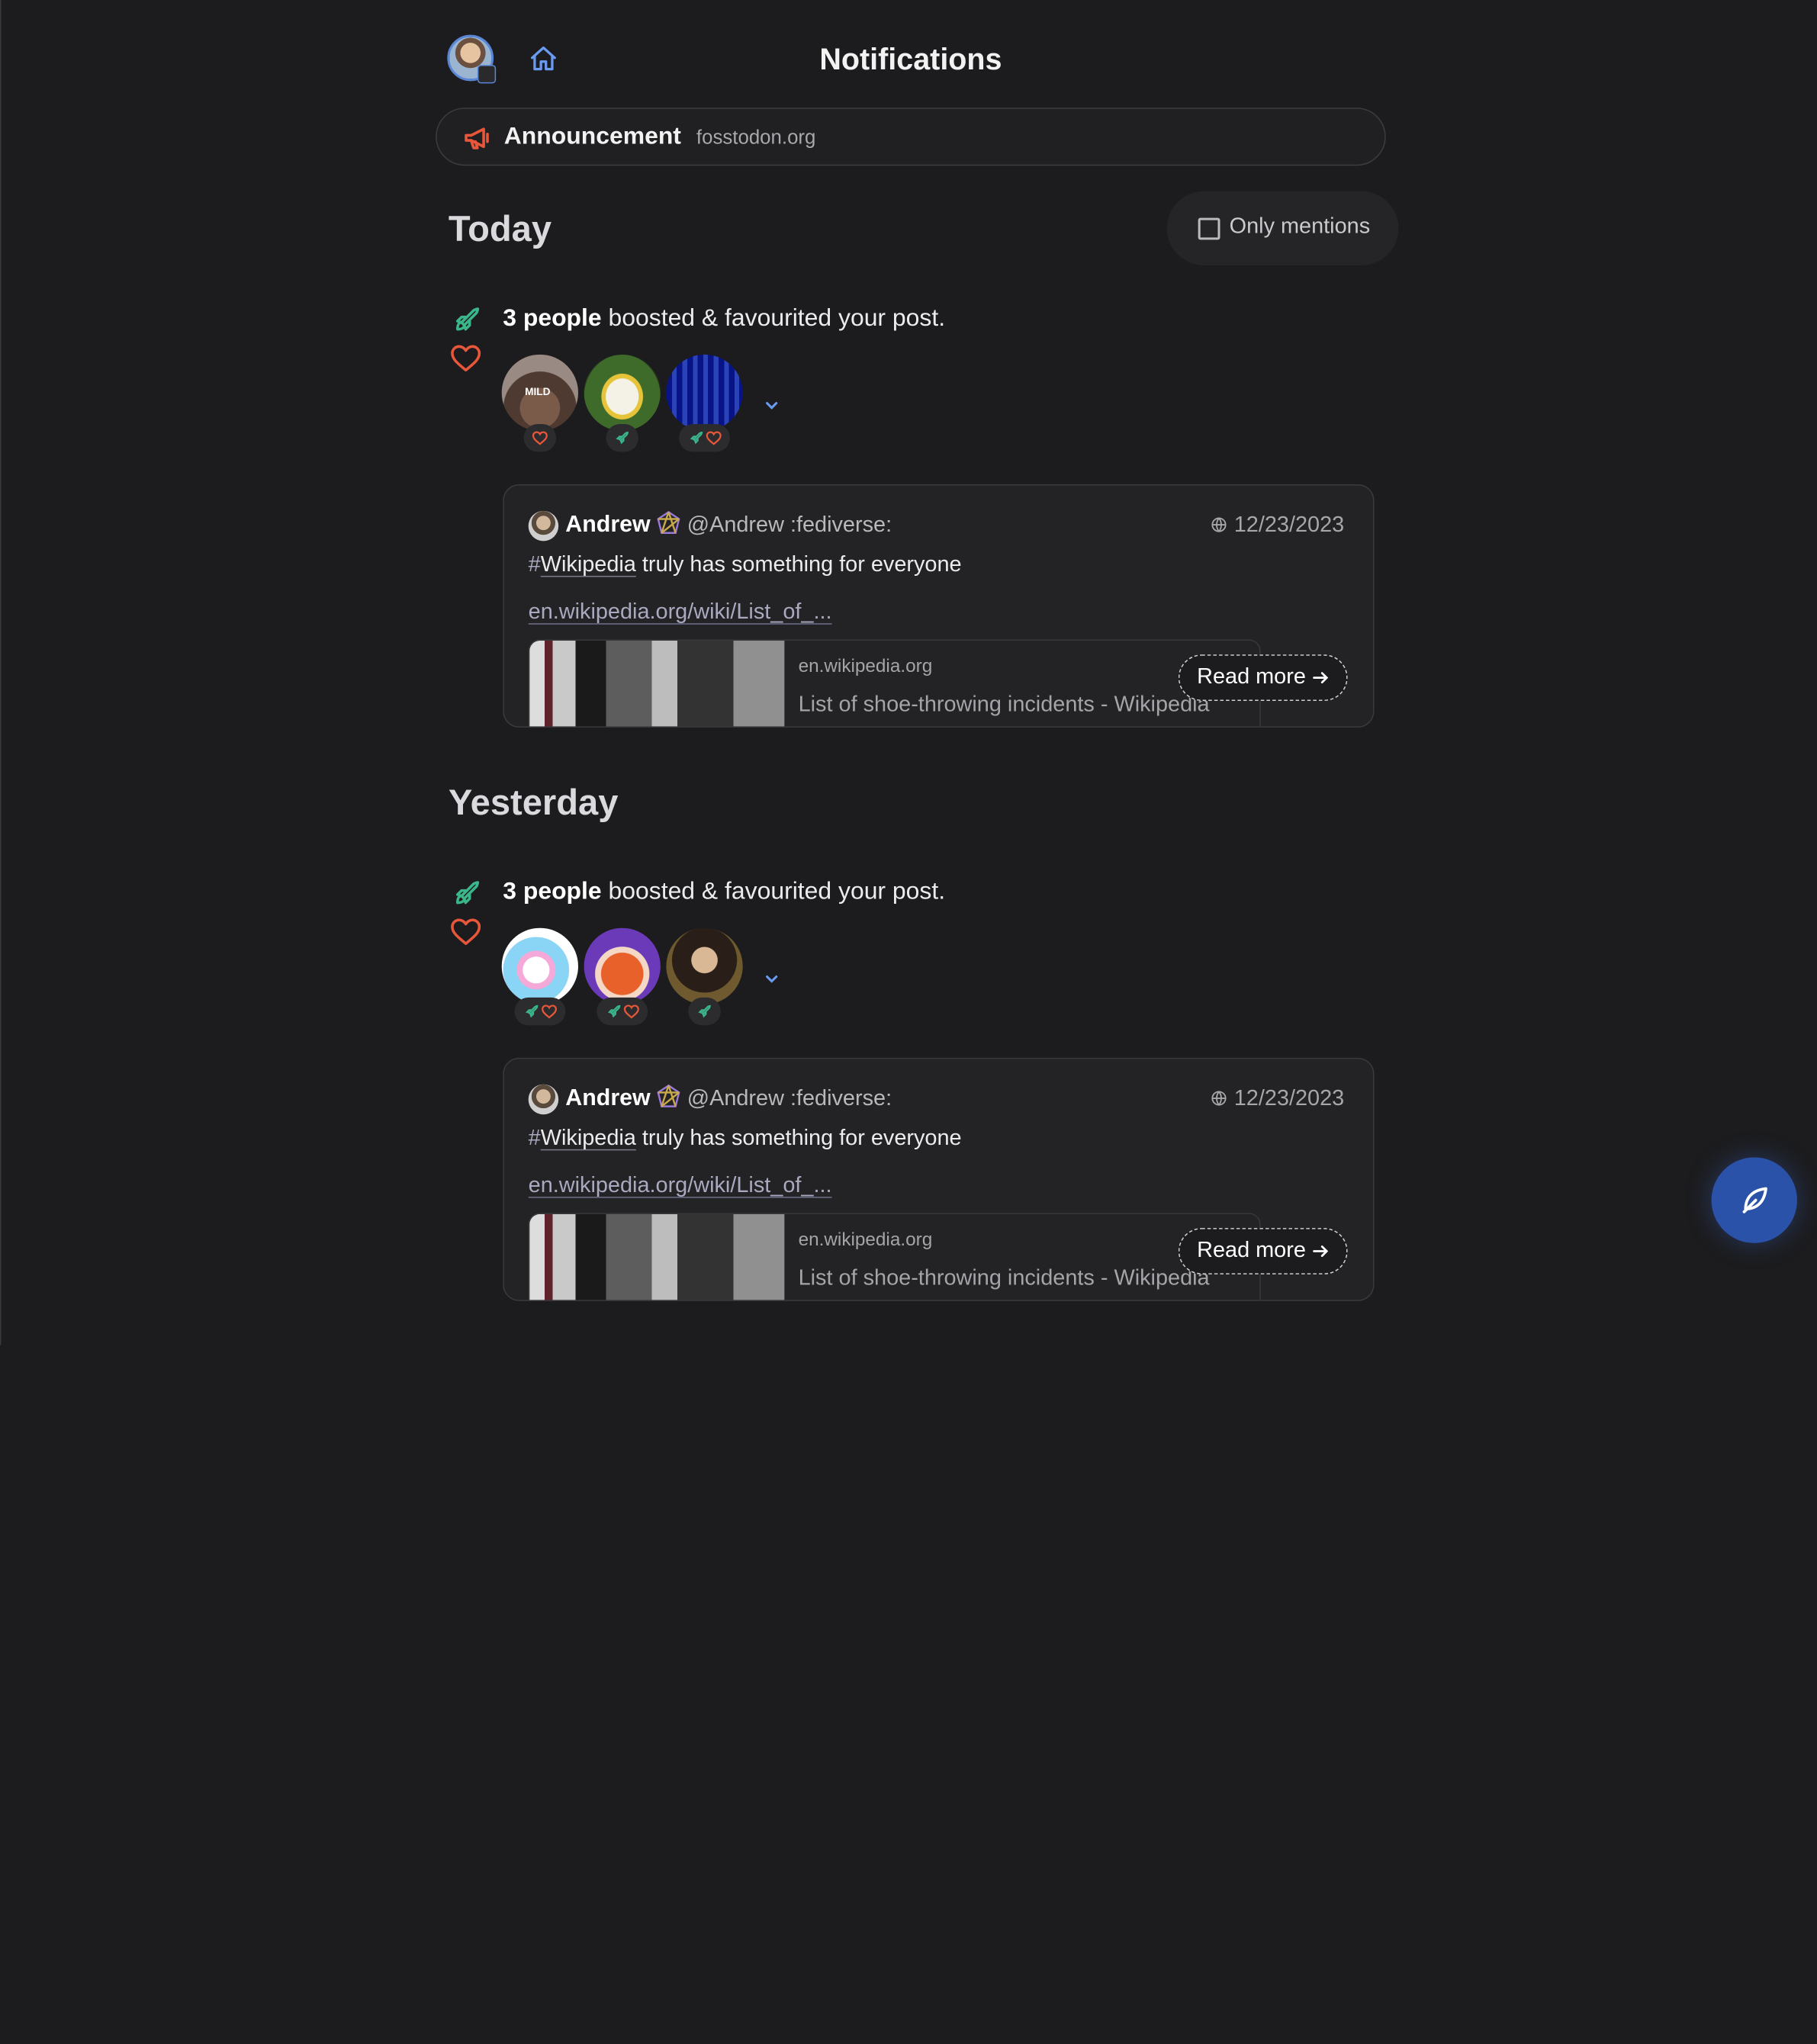 This screenshot has width=1817, height=2044. Describe the element at coordinates (1300, 227) in the screenshot. I see `only-mentions-label: Only mentions` at that location.